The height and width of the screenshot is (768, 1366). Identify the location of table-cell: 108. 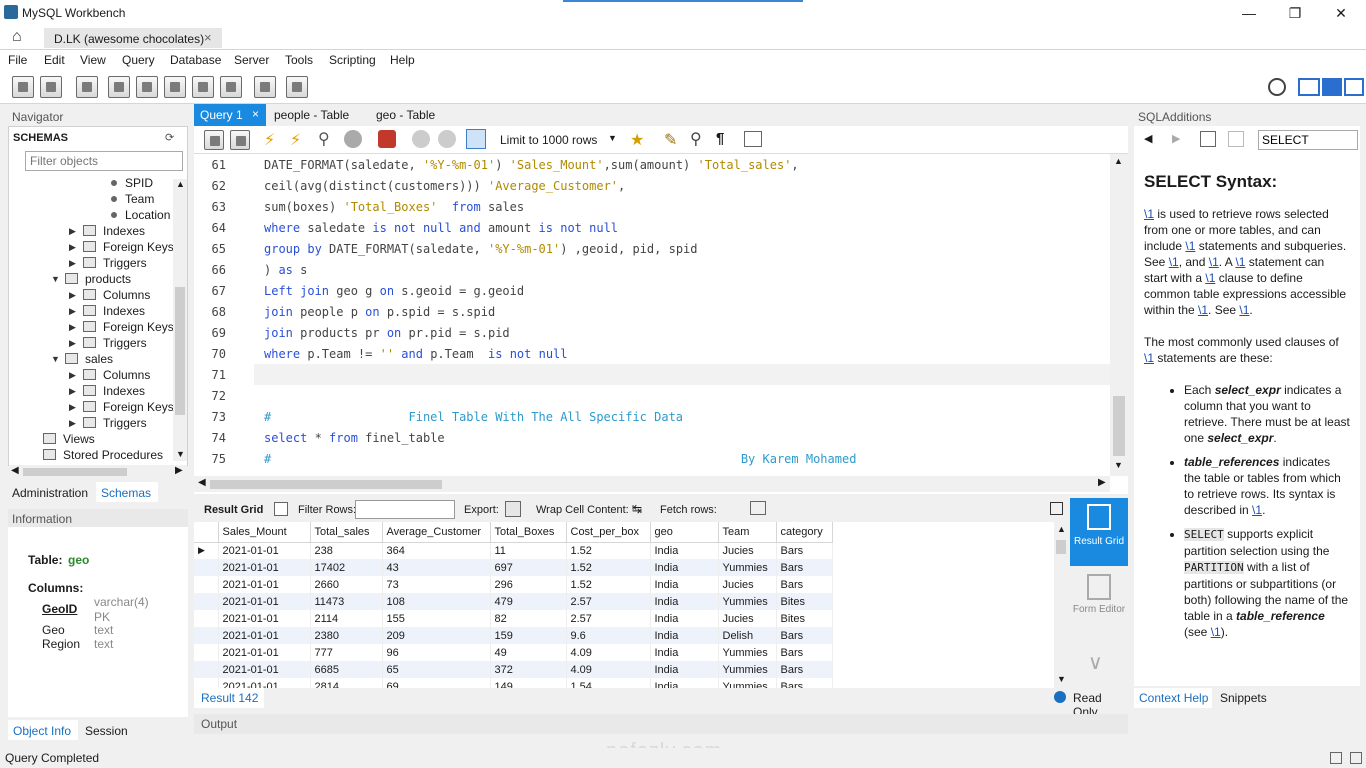
(436, 601).